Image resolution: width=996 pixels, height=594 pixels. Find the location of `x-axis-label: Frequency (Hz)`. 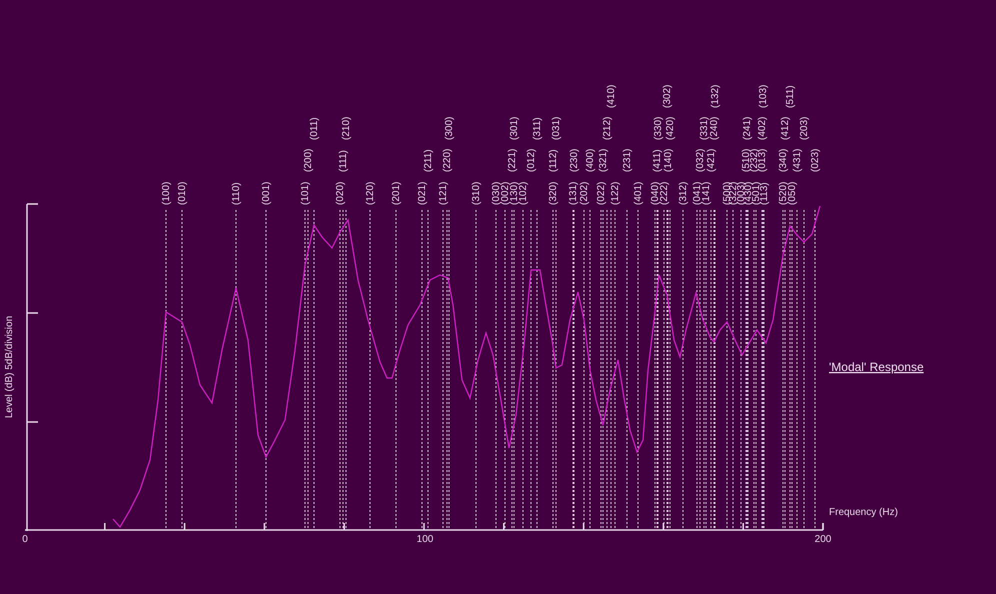

x-axis-label: Frequency (Hz) is located at coordinates (863, 512).